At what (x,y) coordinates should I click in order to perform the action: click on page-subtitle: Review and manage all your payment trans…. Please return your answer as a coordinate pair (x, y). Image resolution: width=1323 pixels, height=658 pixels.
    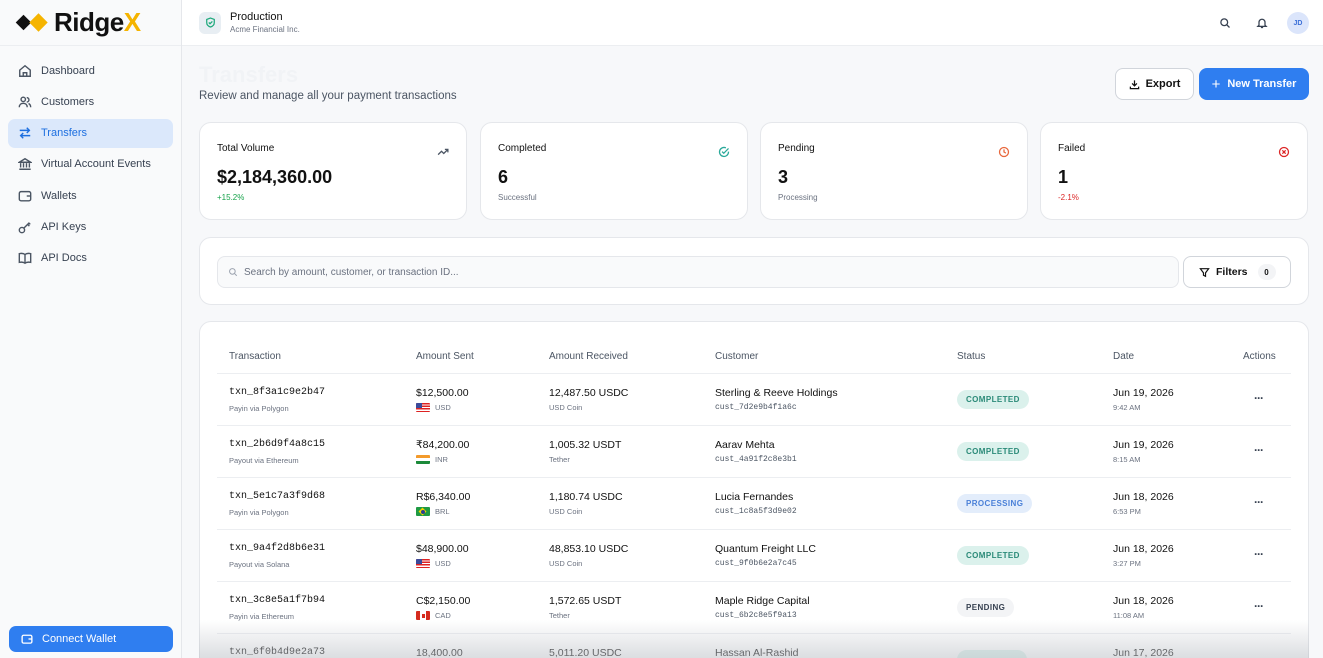
    Looking at the image, I should click on (328, 96).